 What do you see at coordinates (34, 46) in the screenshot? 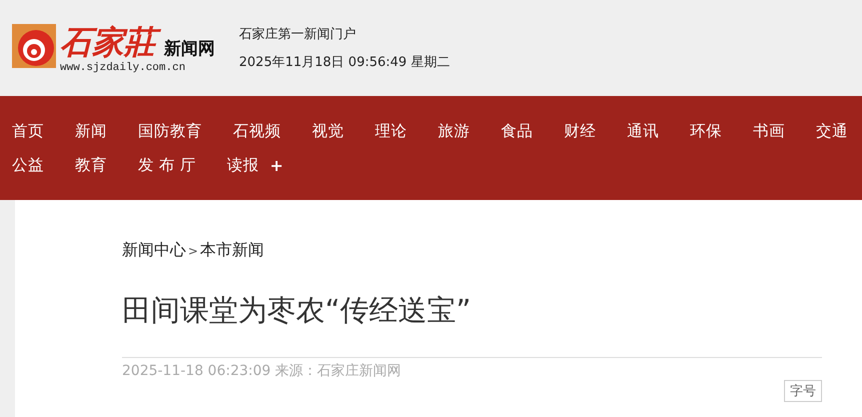
I see `logo-icon` at bounding box center [34, 46].